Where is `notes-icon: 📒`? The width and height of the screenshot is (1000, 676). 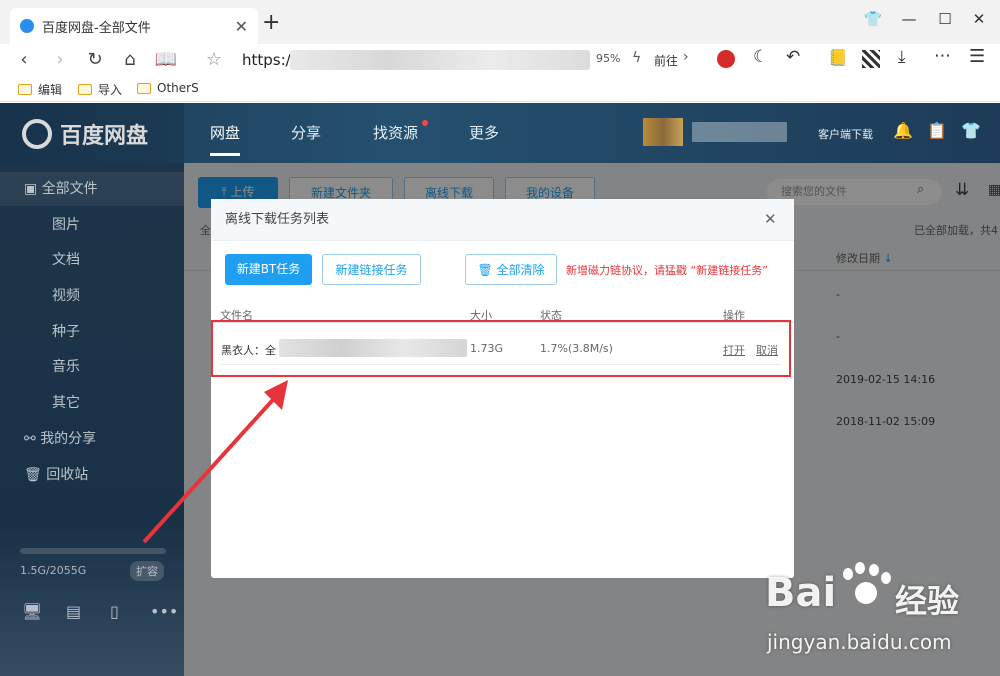 notes-icon: 📒 is located at coordinates (838, 57).